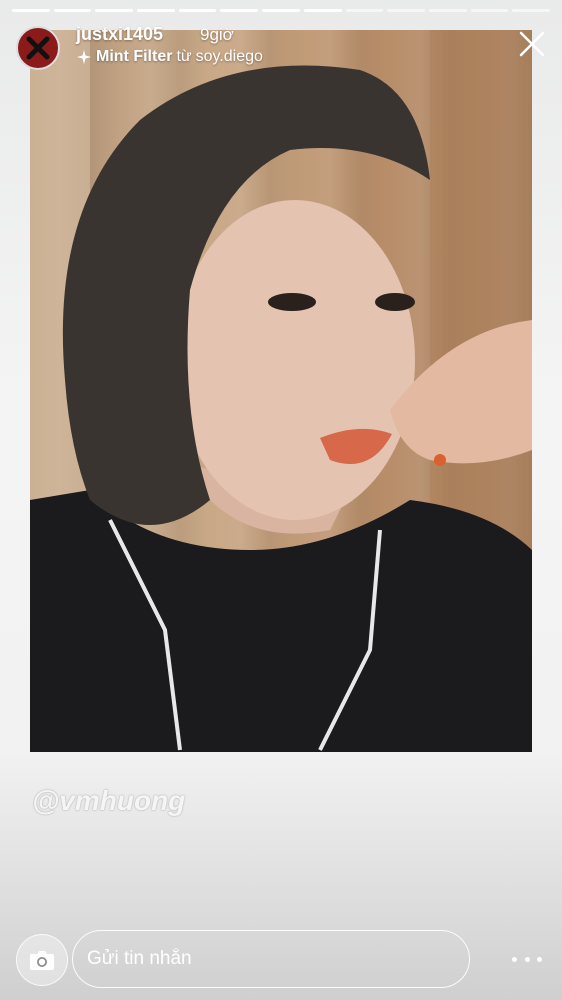 The height and width of the screenshot is (1000, 562). I want to click on camera-button, so click(42, 960).